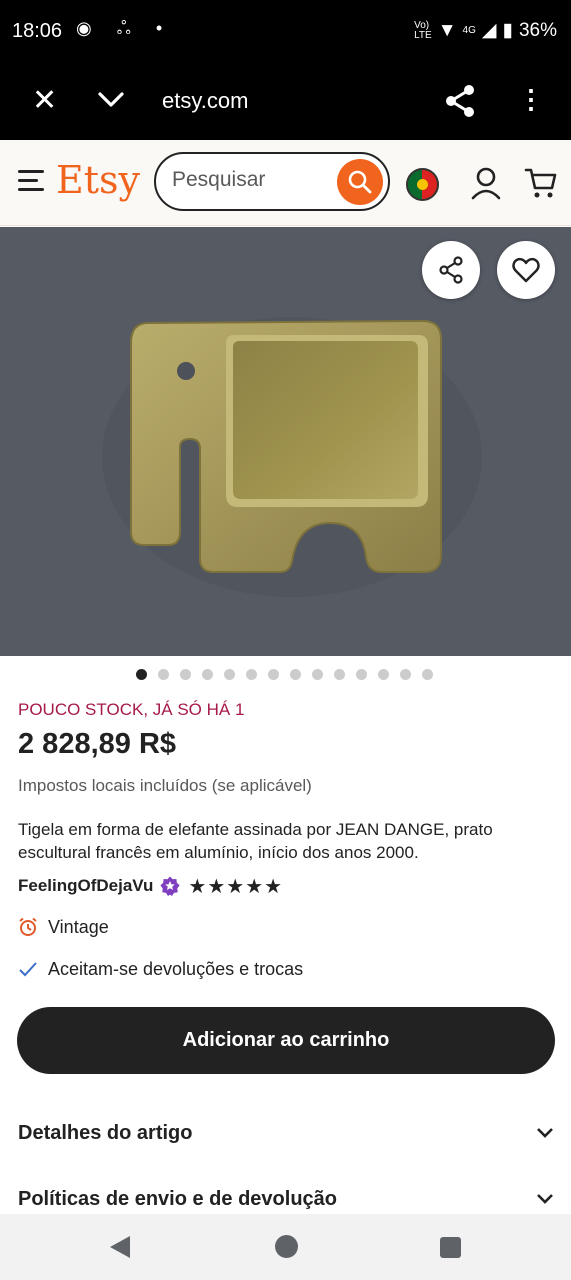 The image size is (571, 1280). I want to click on home-icon, so click(286, 1246).